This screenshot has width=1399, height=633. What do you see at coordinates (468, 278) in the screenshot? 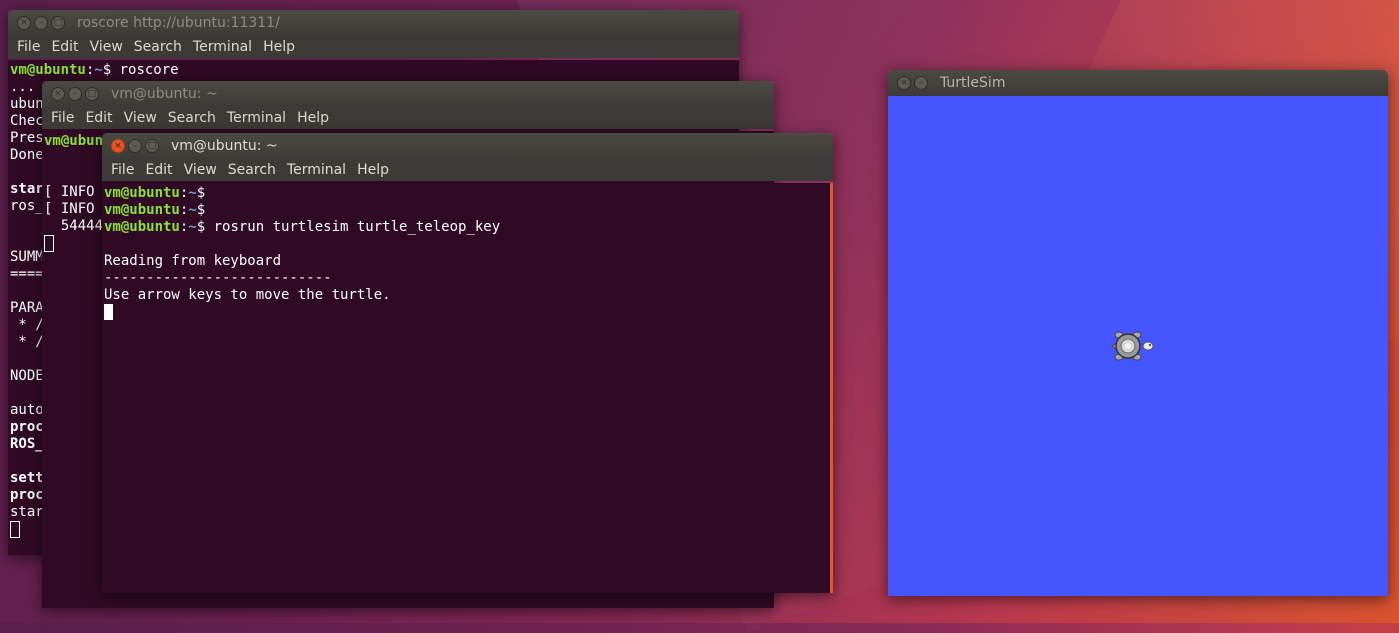
I see `terminal-line: ---------------------------` at bounding box center [468, 278].